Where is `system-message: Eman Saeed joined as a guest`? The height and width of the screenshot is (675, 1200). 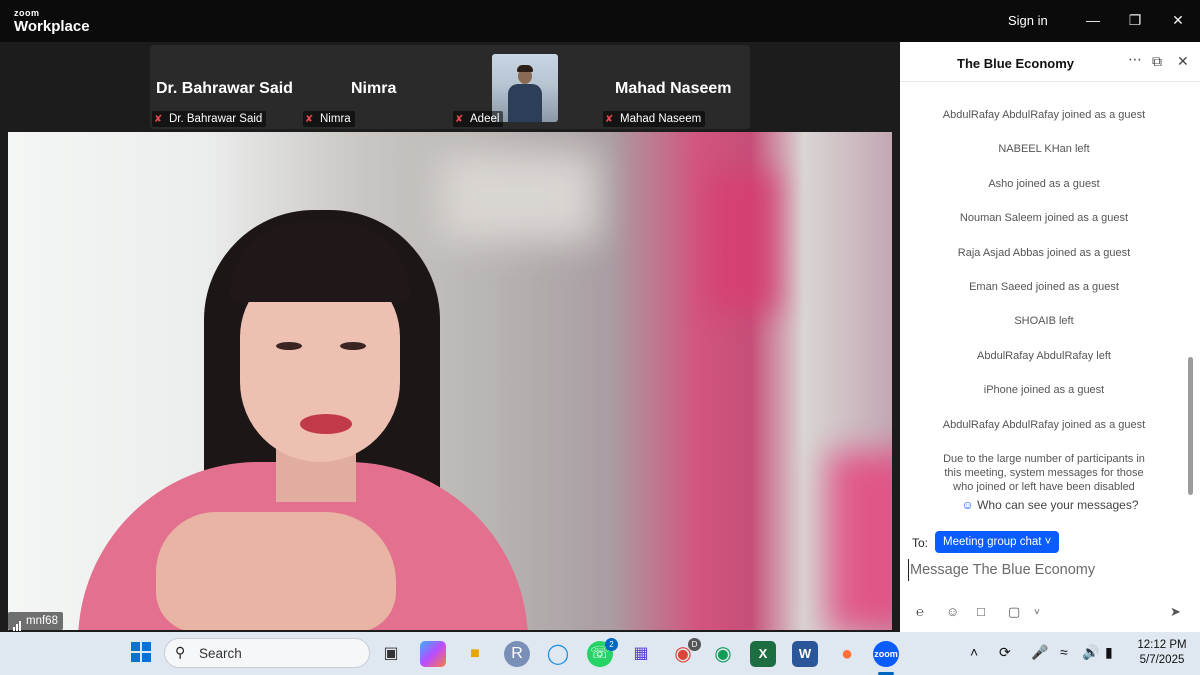 system-message: Eman Saeed joined as a guest is located at coordinates (1044, 287).